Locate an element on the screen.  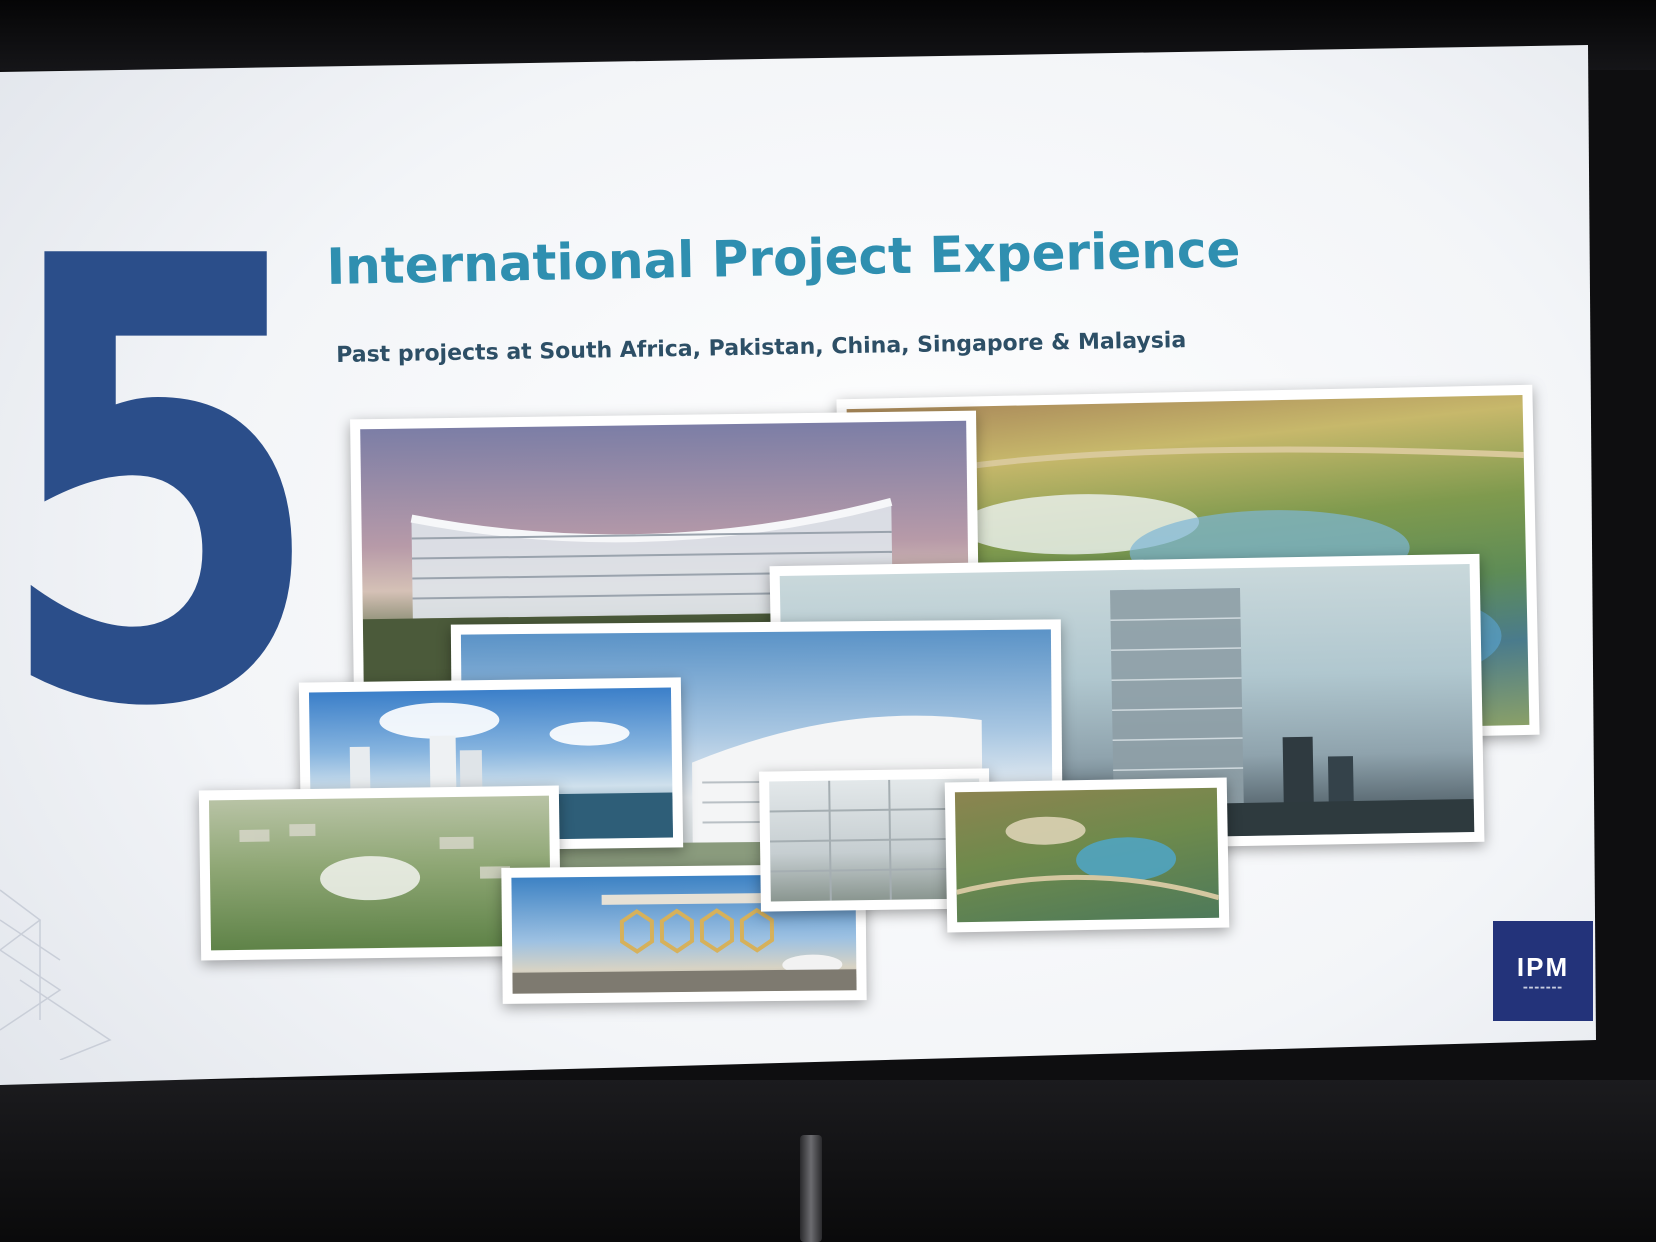
ipm-logo: IPM ▬▬▬▬▬▬▬ is located at coordinates (1543, 971).